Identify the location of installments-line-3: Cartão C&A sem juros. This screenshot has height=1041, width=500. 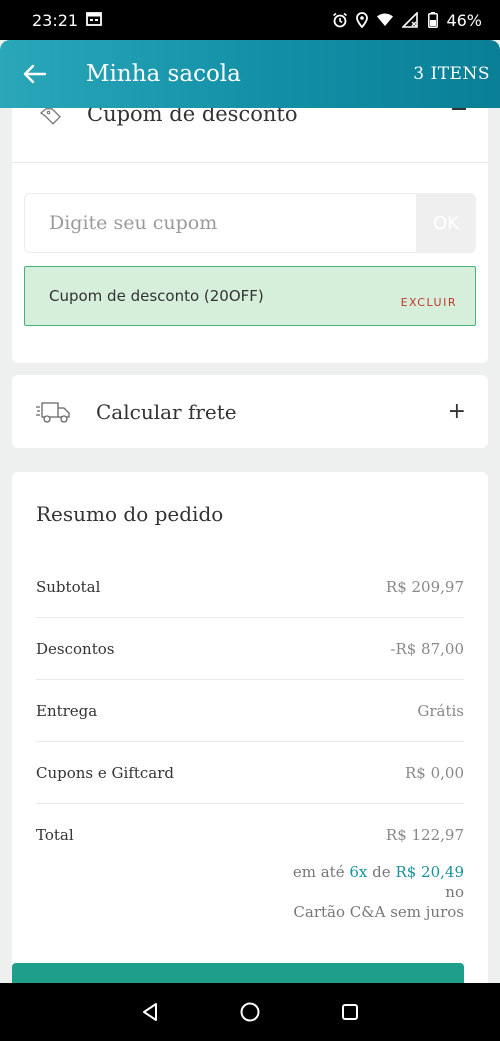
(378, 912).